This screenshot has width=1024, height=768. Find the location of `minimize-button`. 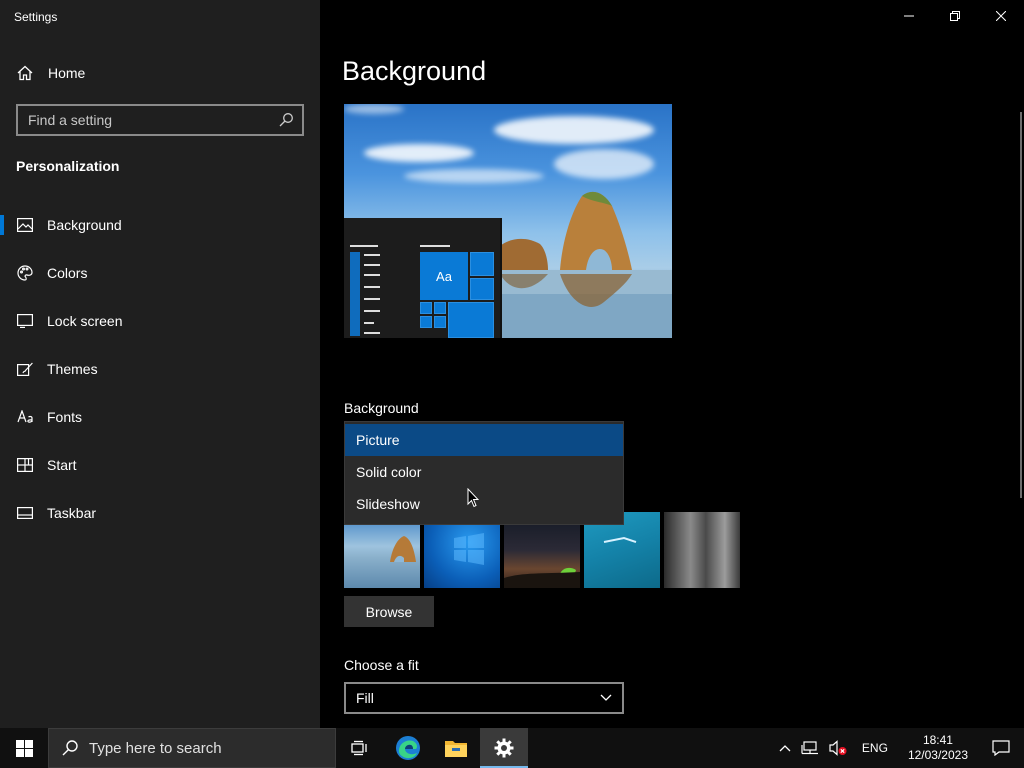

minimize-button is located at coordinates (909, 16).